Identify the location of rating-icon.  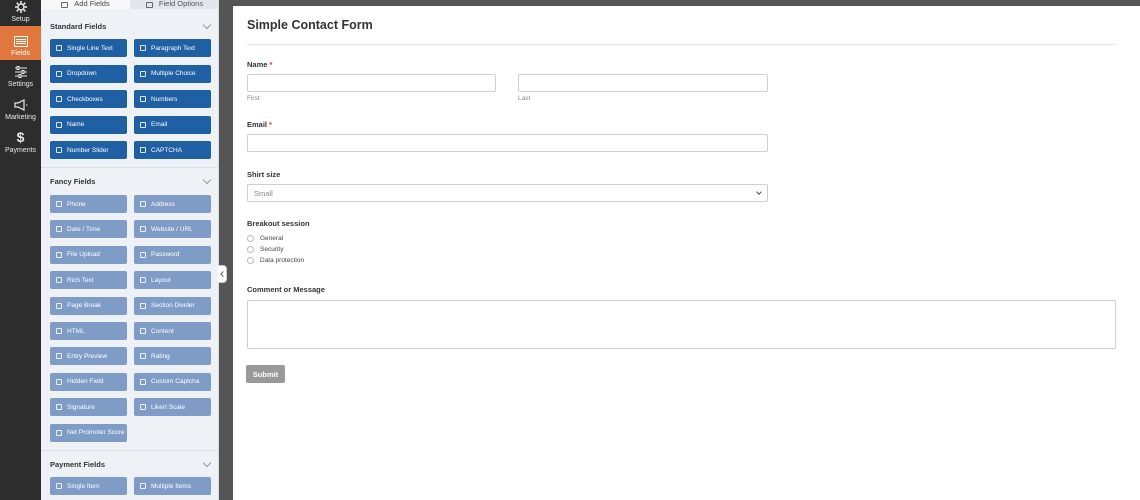
(143, 356).